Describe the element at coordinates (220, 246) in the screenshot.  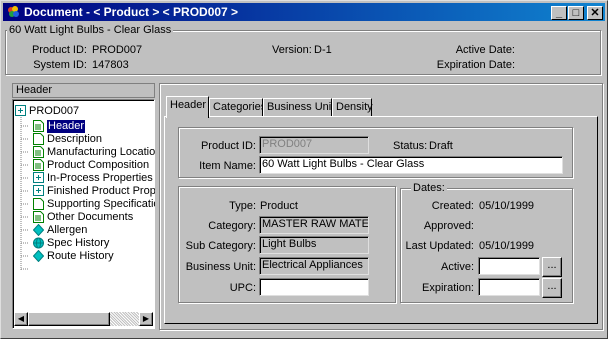
I see `sub-category-label: Sub Category:` at that location.